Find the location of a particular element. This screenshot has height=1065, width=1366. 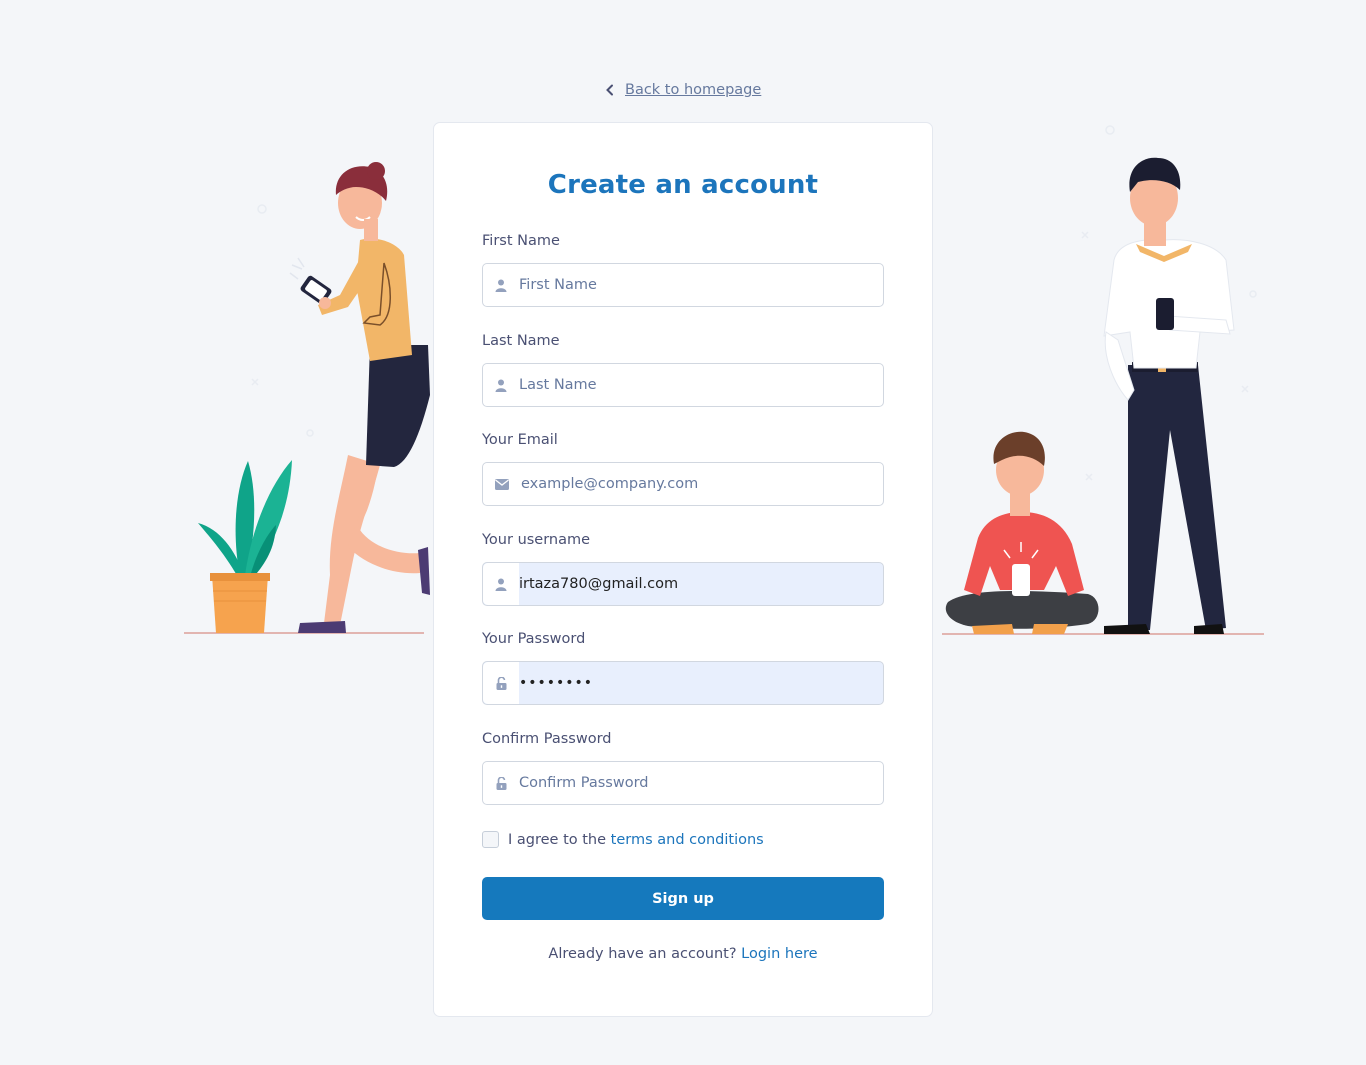

last-name-input is located at coordinates (701, 385).